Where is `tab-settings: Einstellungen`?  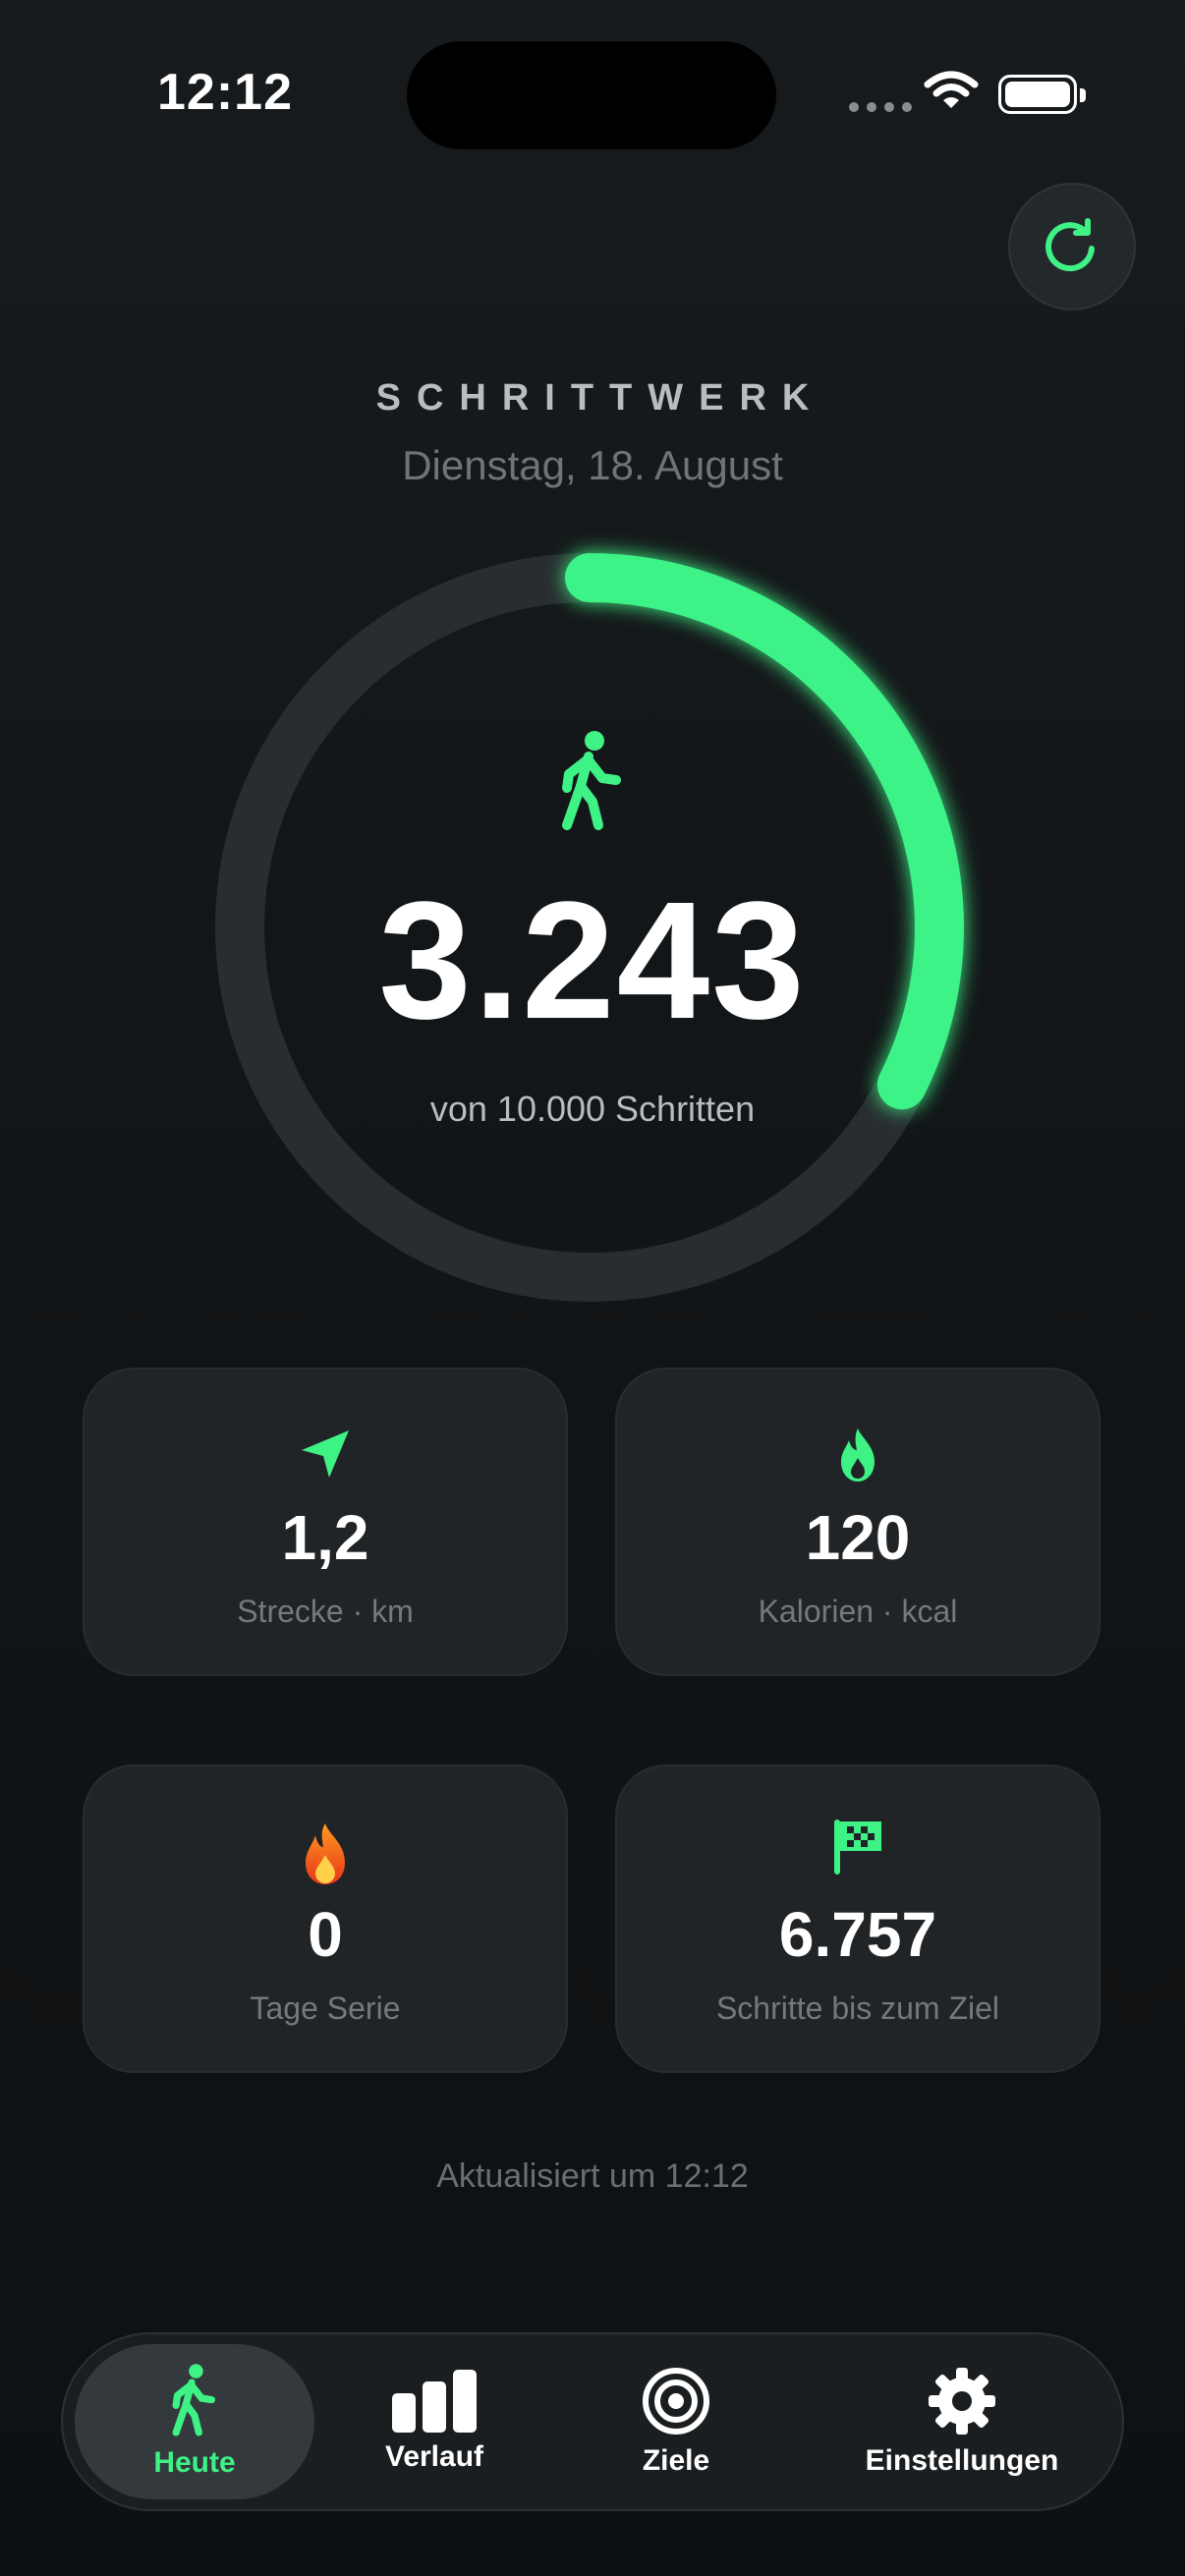
tab-settings: Einstellungen is located at coordinates (962, 2421).